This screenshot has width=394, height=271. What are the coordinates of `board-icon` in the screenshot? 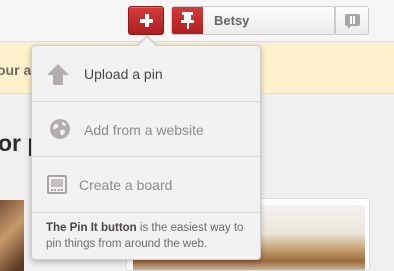 It's located at (57, 184).